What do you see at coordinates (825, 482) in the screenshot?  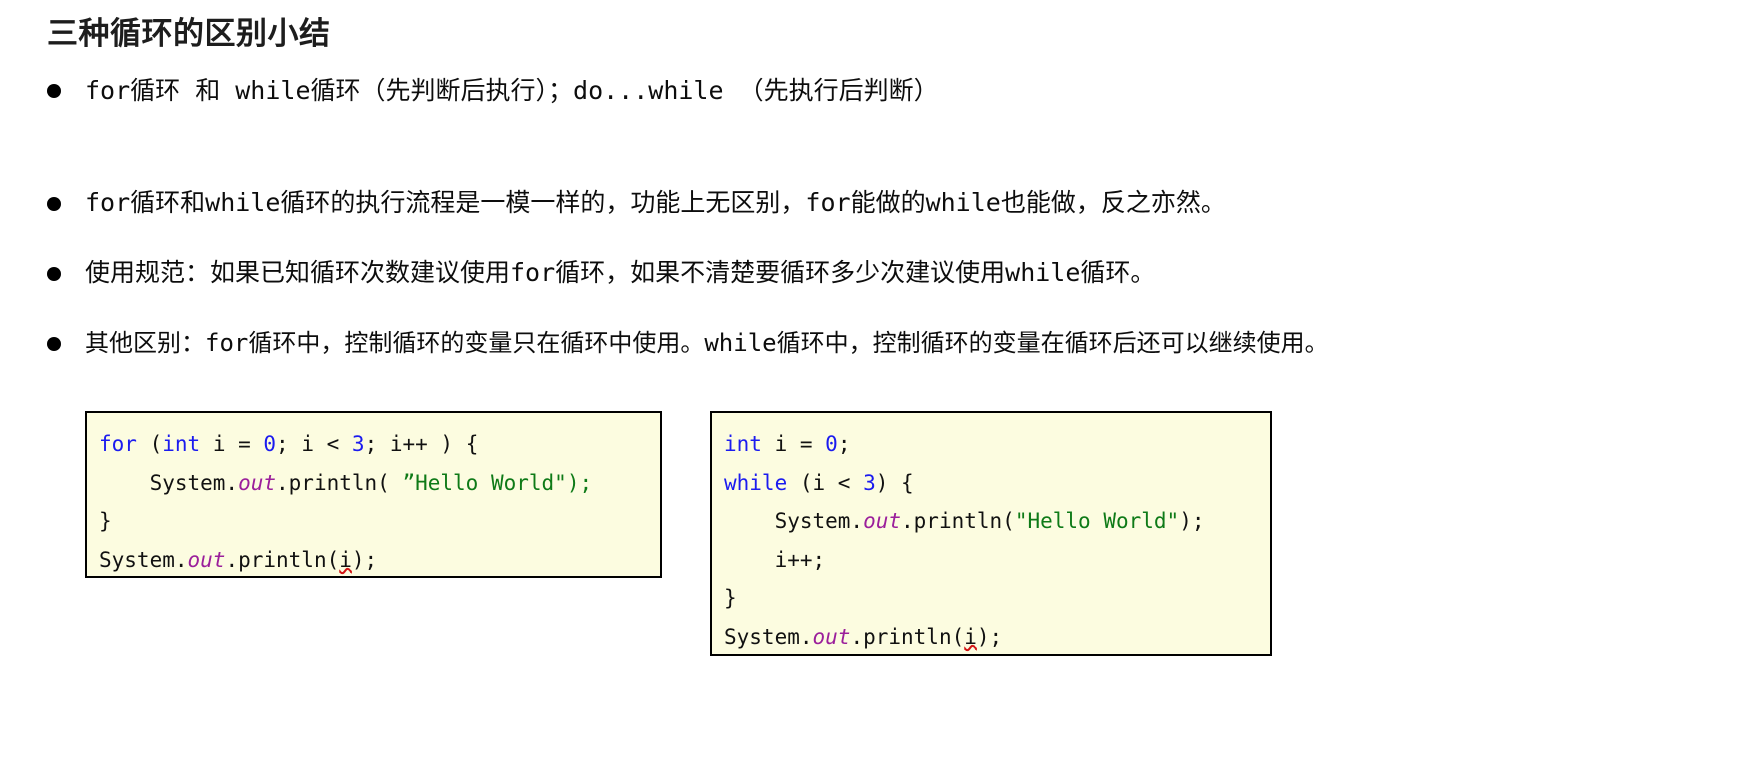 I see `code-token-plain: (i <` at bounding box center [825, 482].